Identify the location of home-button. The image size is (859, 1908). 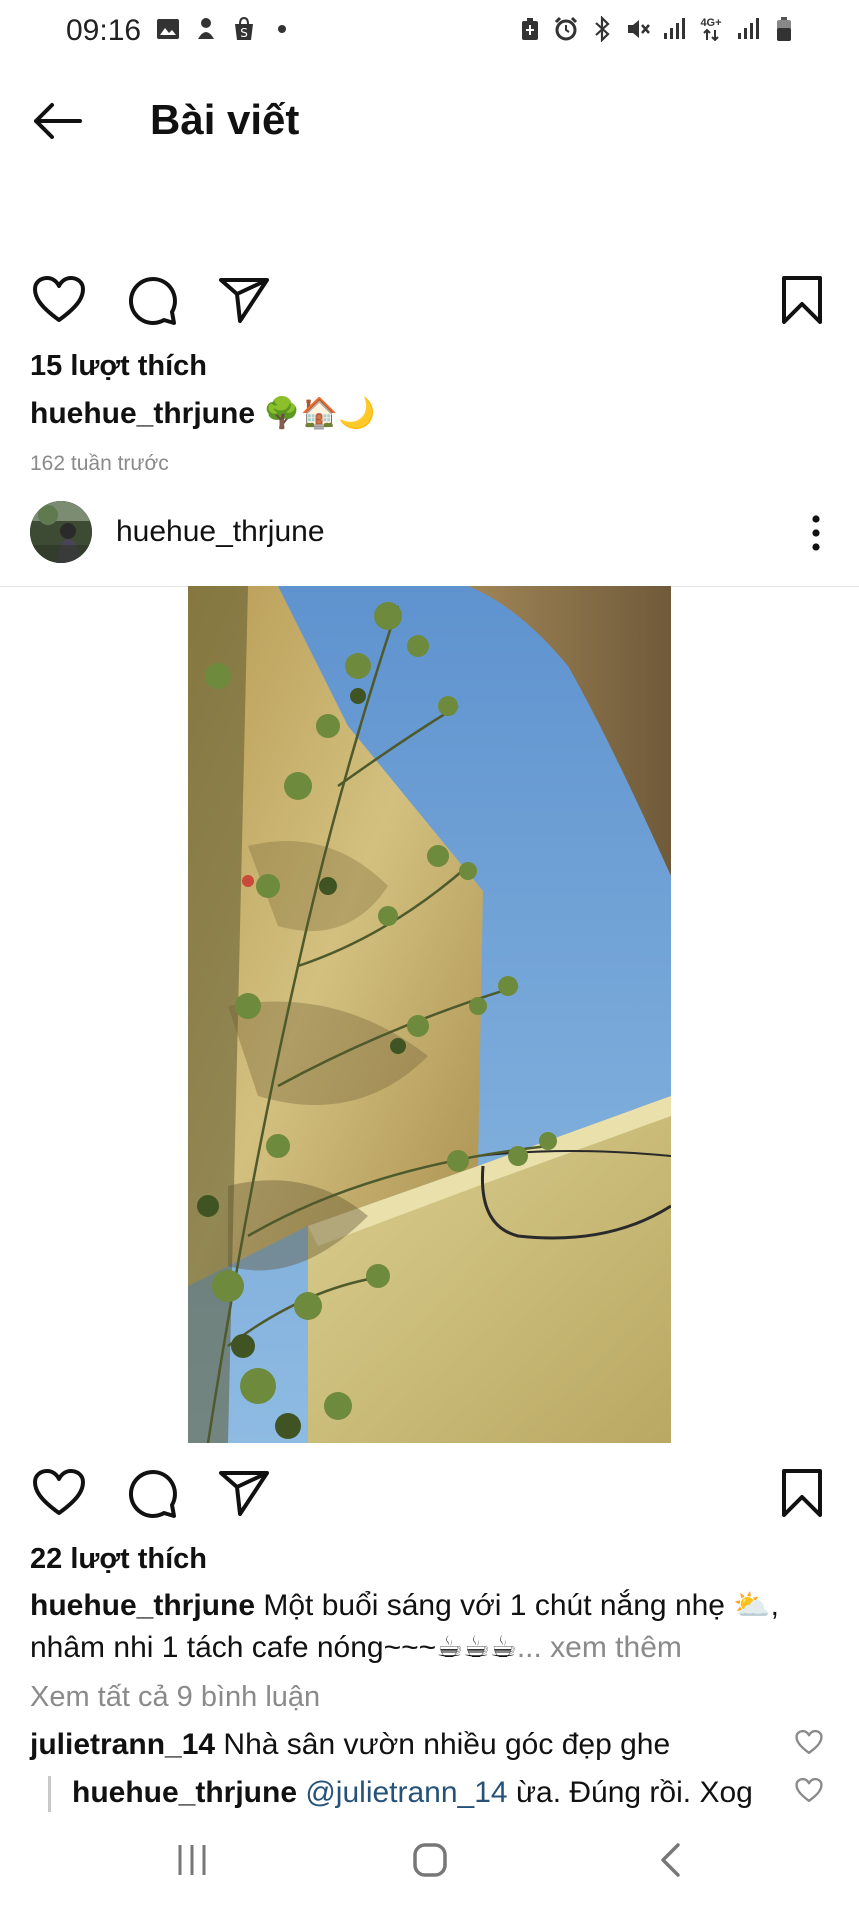
(430, 1860).